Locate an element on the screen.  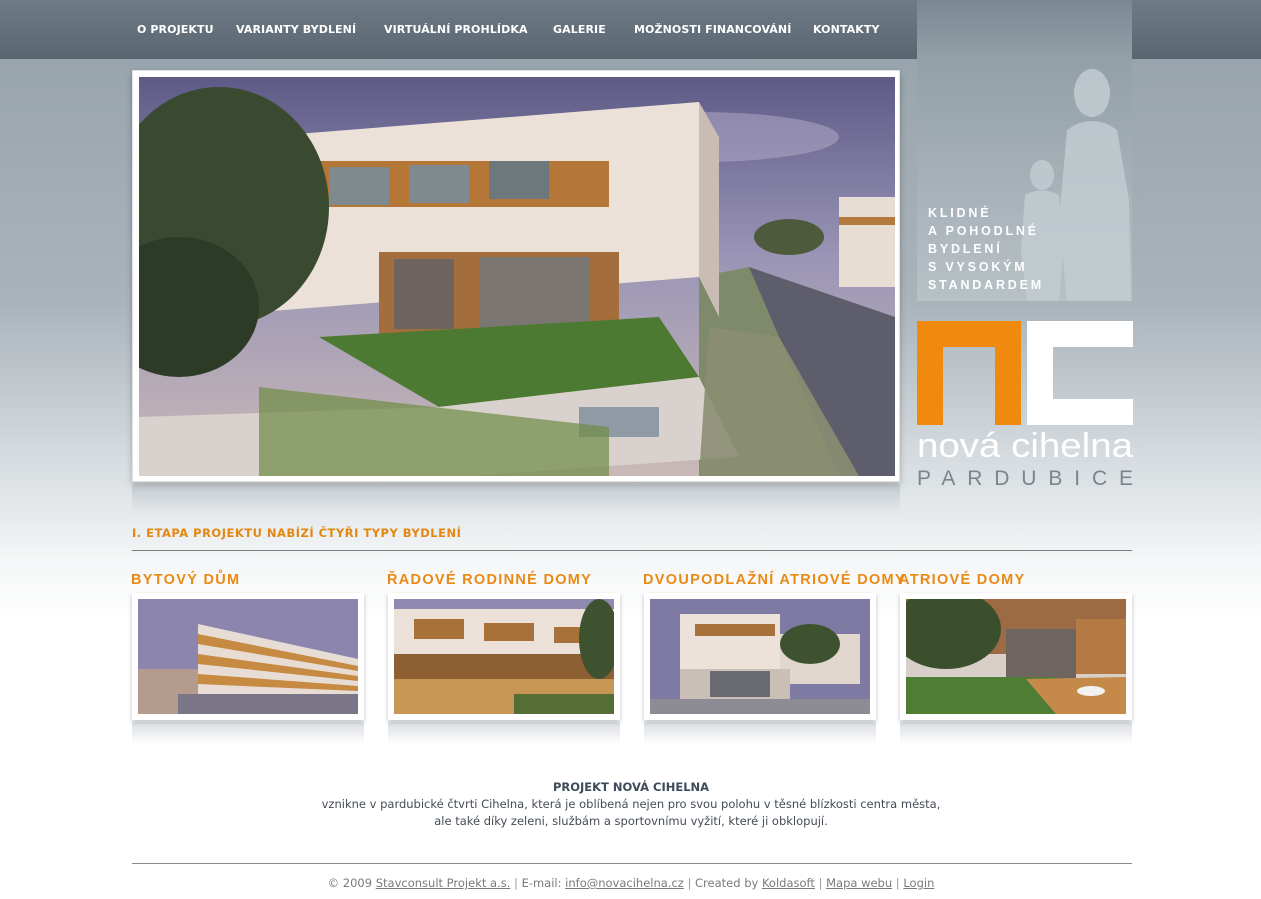
nav-item-virtualni-prohlidka: VIRTUÁLNÍ PROHLÍDKA is located at coordinates (456, 29).